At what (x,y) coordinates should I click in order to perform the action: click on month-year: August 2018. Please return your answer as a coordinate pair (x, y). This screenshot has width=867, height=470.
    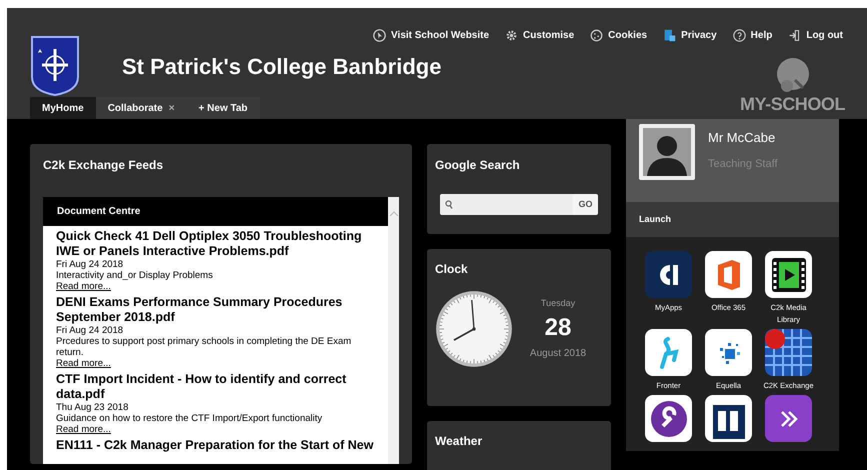
    Looking at the image, I should click on (558, 354).